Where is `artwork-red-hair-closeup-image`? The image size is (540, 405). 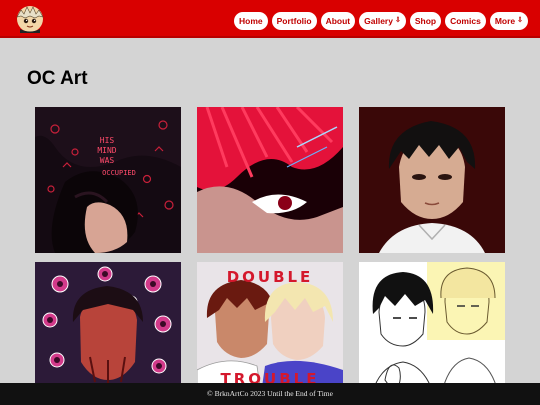
artwork-red-hair-closeup-image is located at coordinates (270, 180).